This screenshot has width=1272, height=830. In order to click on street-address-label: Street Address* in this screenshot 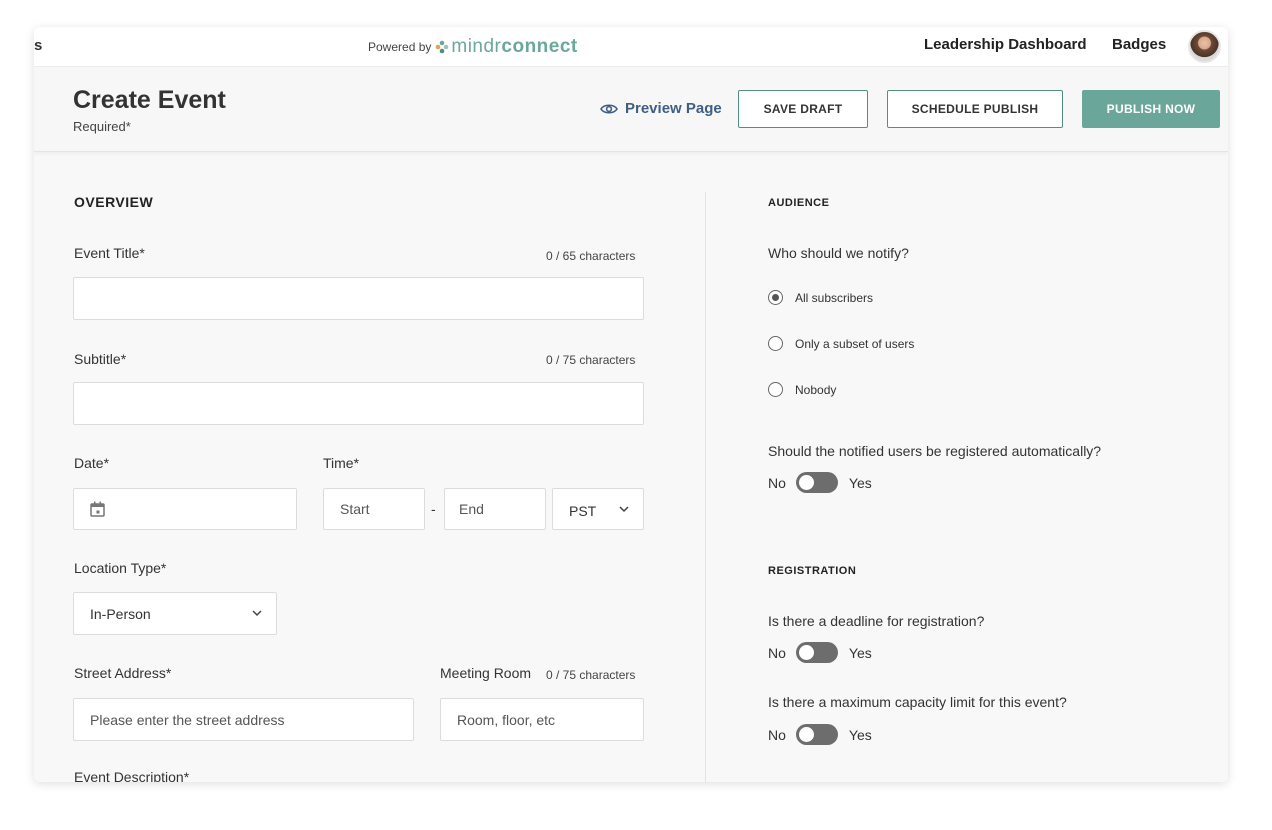, I will do `click(123, 673)`.